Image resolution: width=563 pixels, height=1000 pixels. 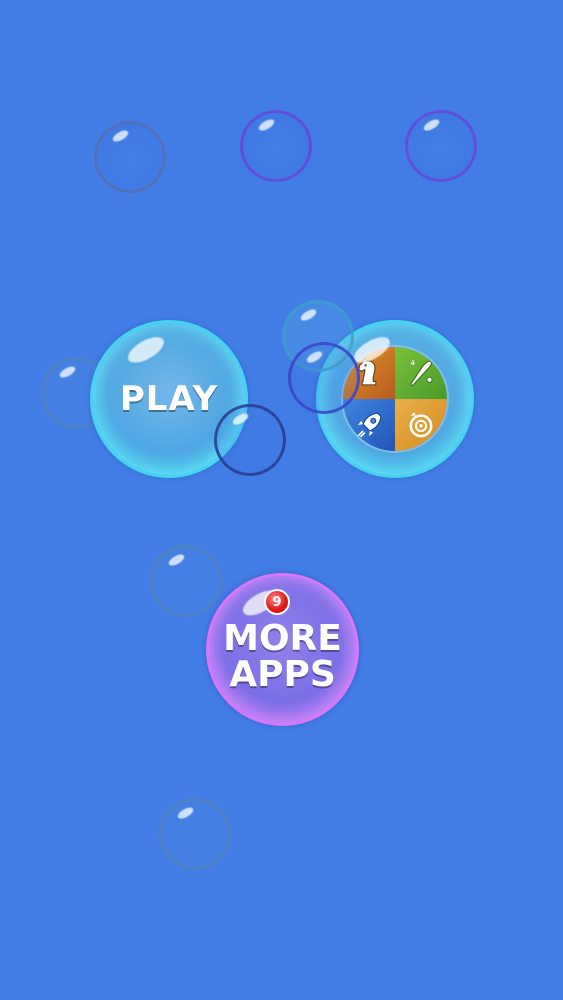 I want to click on baseball-bat-icon, so click(x=421, y=373).